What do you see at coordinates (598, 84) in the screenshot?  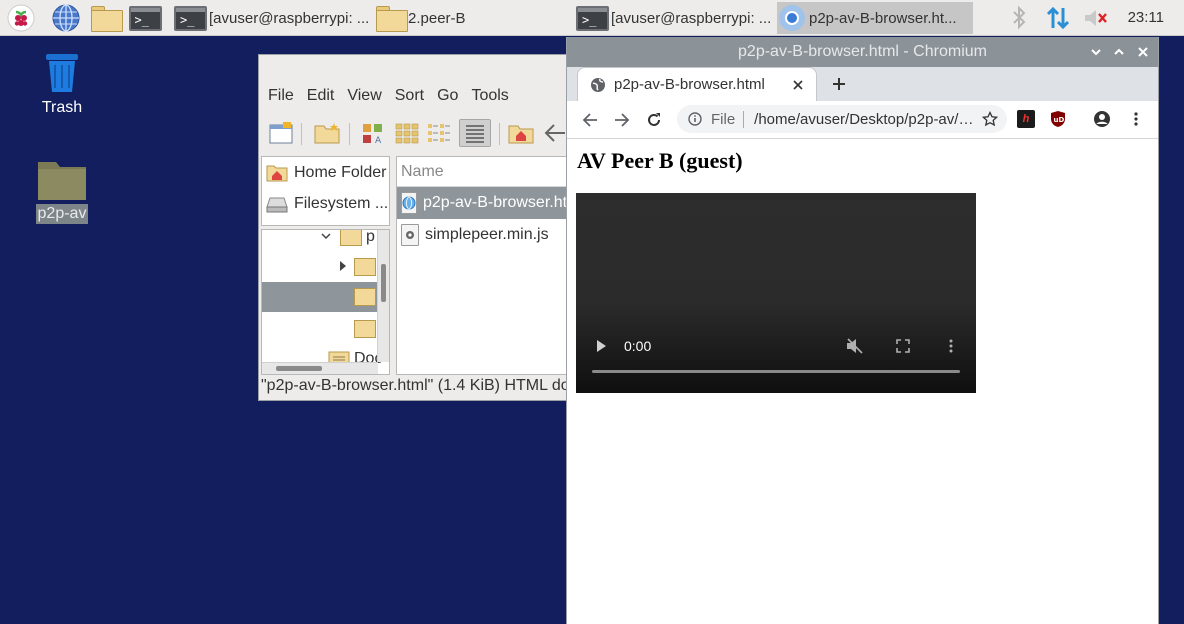 I see `globe-icon` at bounding box center [598, 84].